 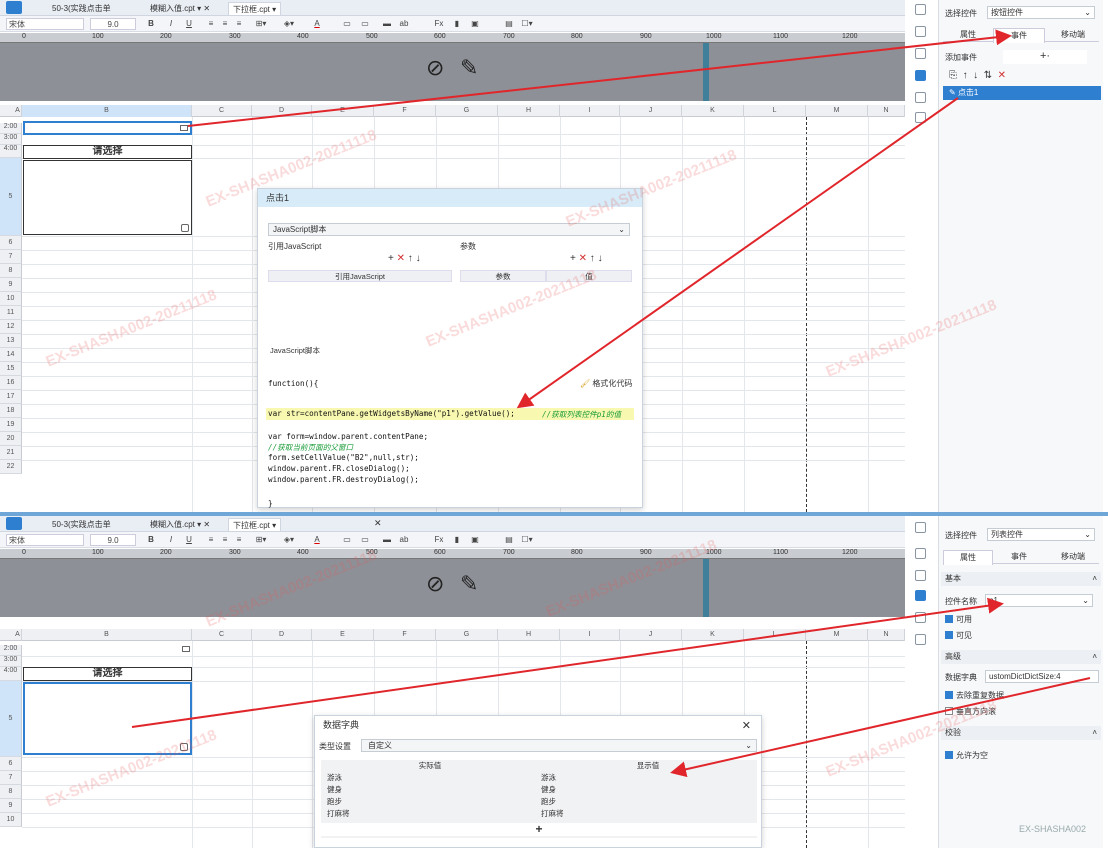 I want to click on arrow-dict-to-dialog, so click(x=880, y=727).